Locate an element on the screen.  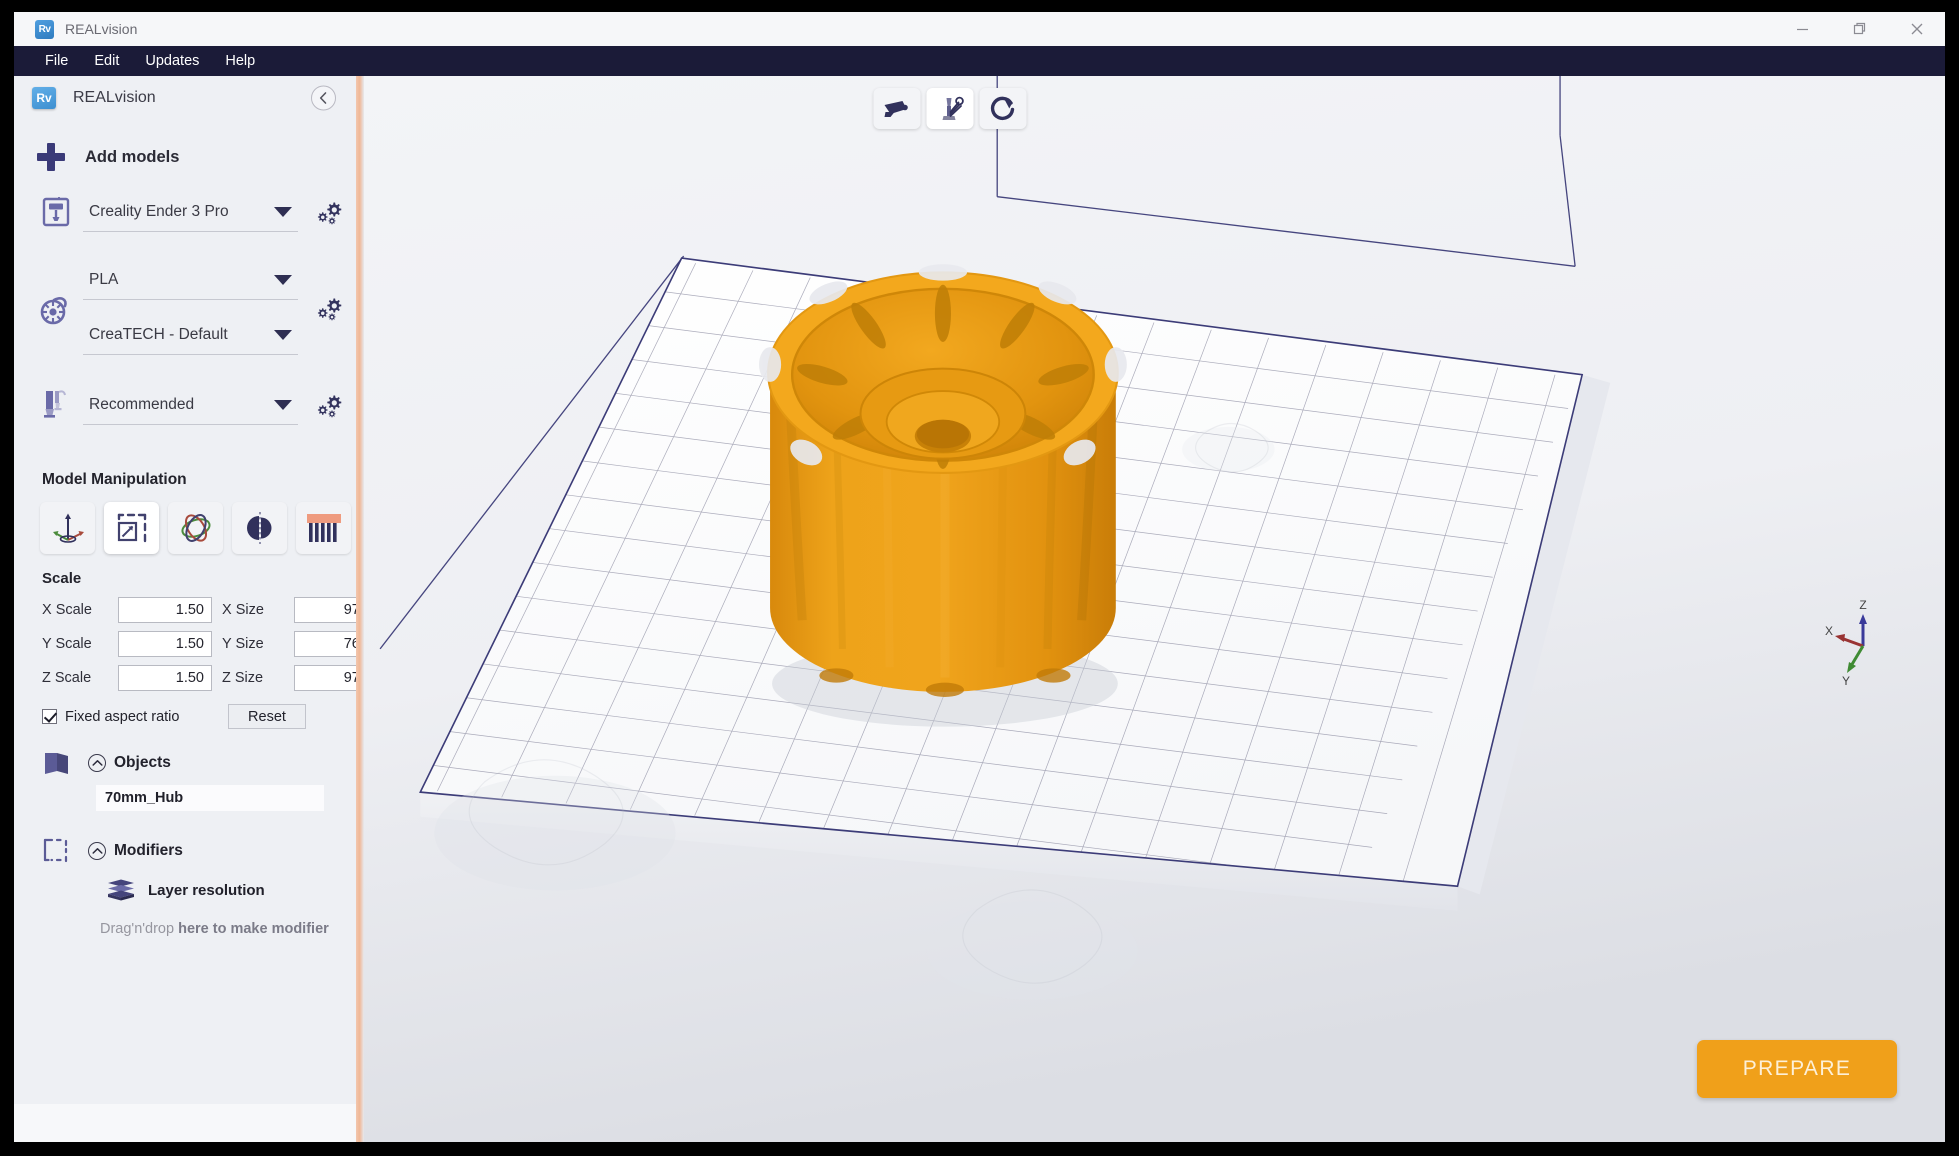
camera-icon is located at coordinates (896, 108).